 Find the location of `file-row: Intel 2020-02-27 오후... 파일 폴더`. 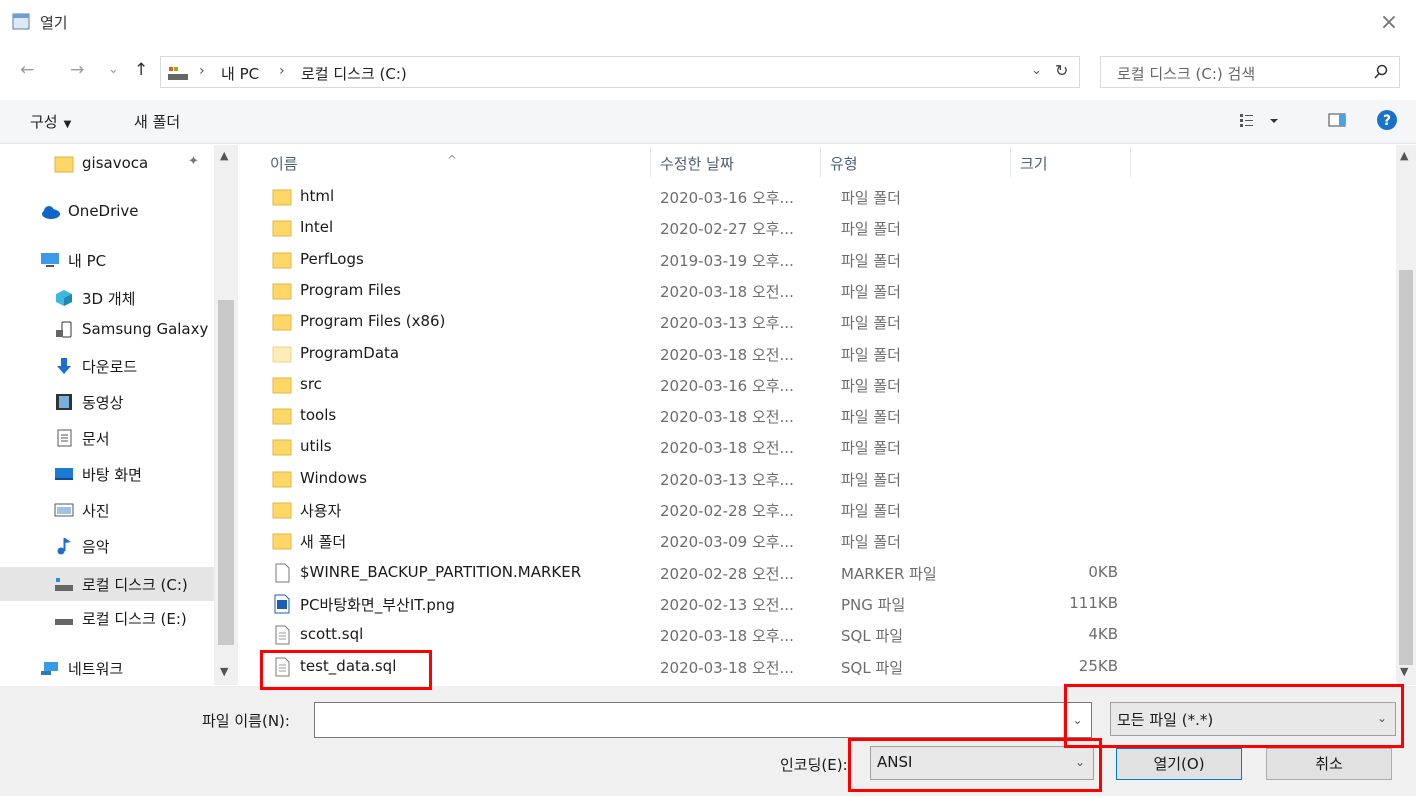

file-row: Intel 2020-02-27 오후... 파일 폴더 is located at coordinates (700, 228).